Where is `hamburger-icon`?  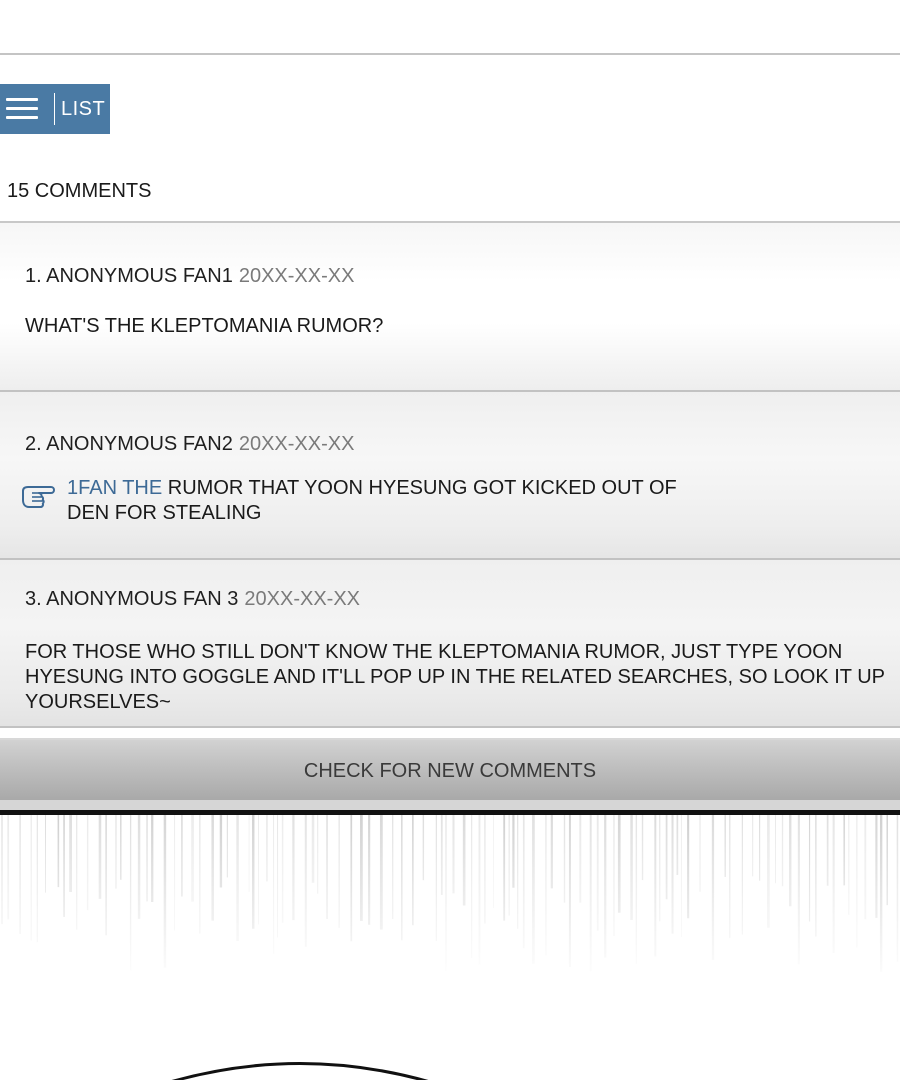
hamburger-icon is located at coordinates (23, 109).